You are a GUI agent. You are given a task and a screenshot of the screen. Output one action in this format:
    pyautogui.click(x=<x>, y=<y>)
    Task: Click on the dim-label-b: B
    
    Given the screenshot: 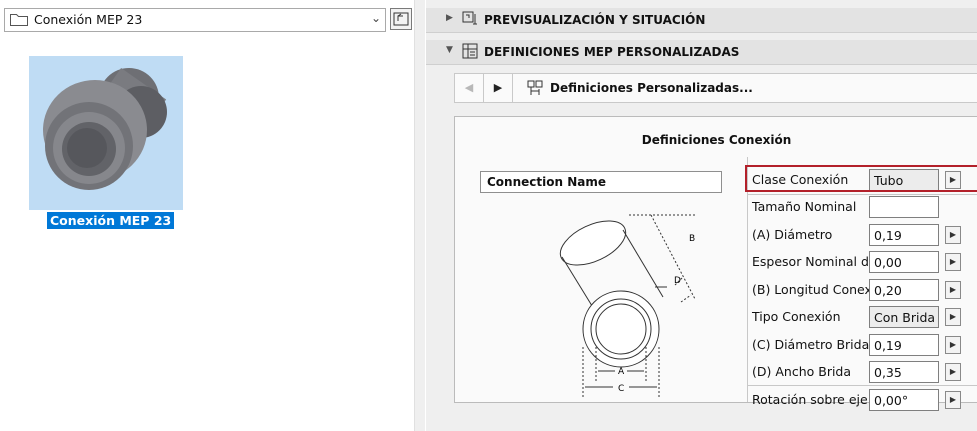 What is the action you would take?
    pyautogui.click(x=692, y=239)
    